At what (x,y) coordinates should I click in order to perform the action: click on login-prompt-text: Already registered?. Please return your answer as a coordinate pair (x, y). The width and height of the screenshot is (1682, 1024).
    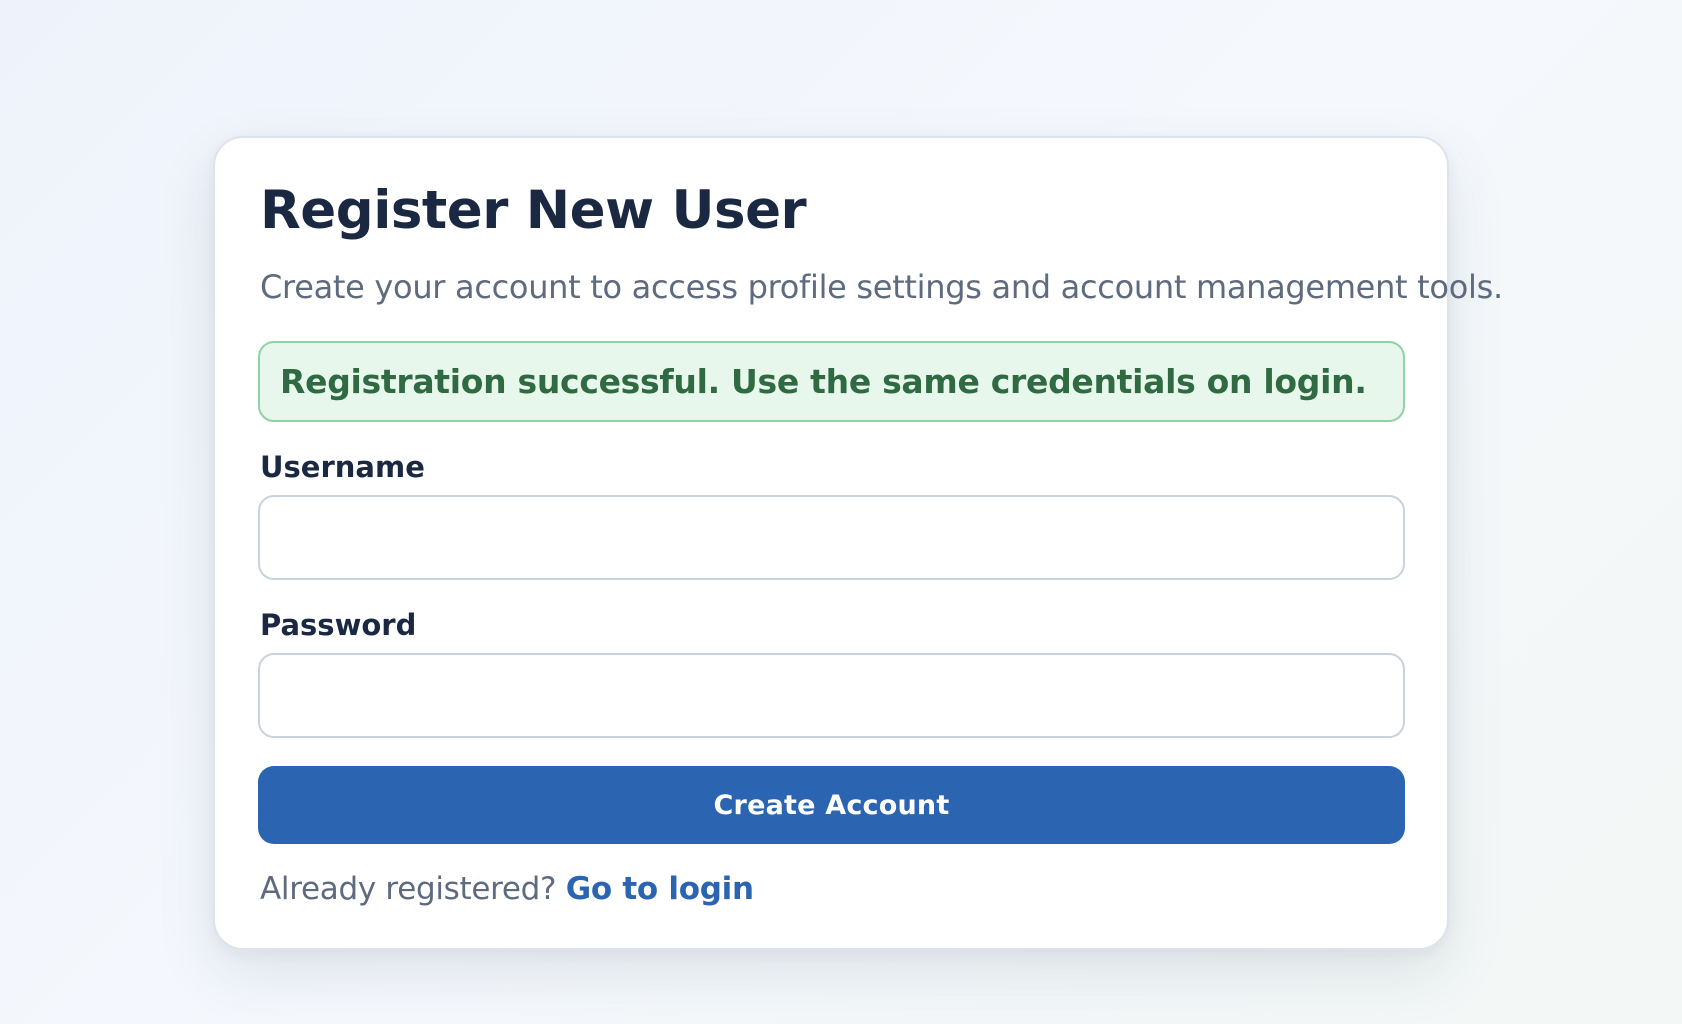
    Looking at the image, I should click on (408, 889).